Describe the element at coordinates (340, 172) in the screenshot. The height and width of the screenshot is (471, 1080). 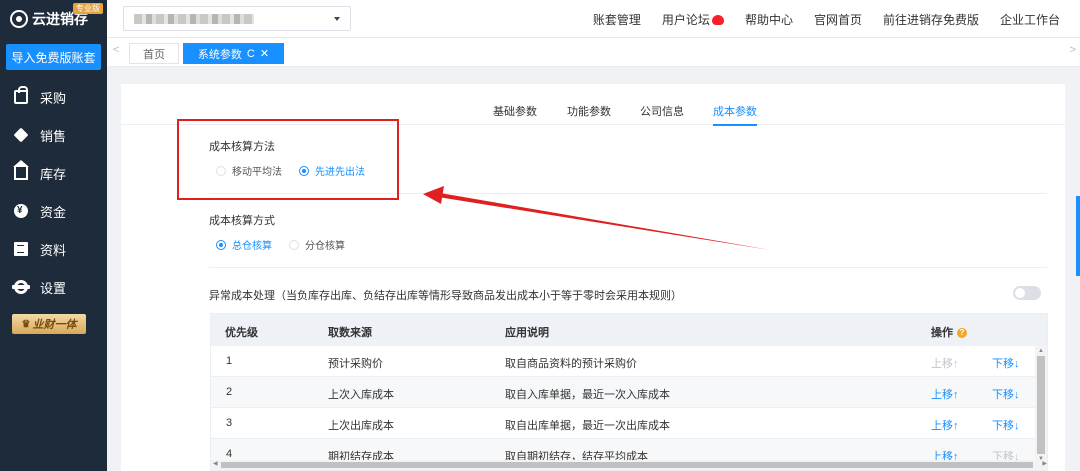
I see `radio-label: 先进先出法` at that location.